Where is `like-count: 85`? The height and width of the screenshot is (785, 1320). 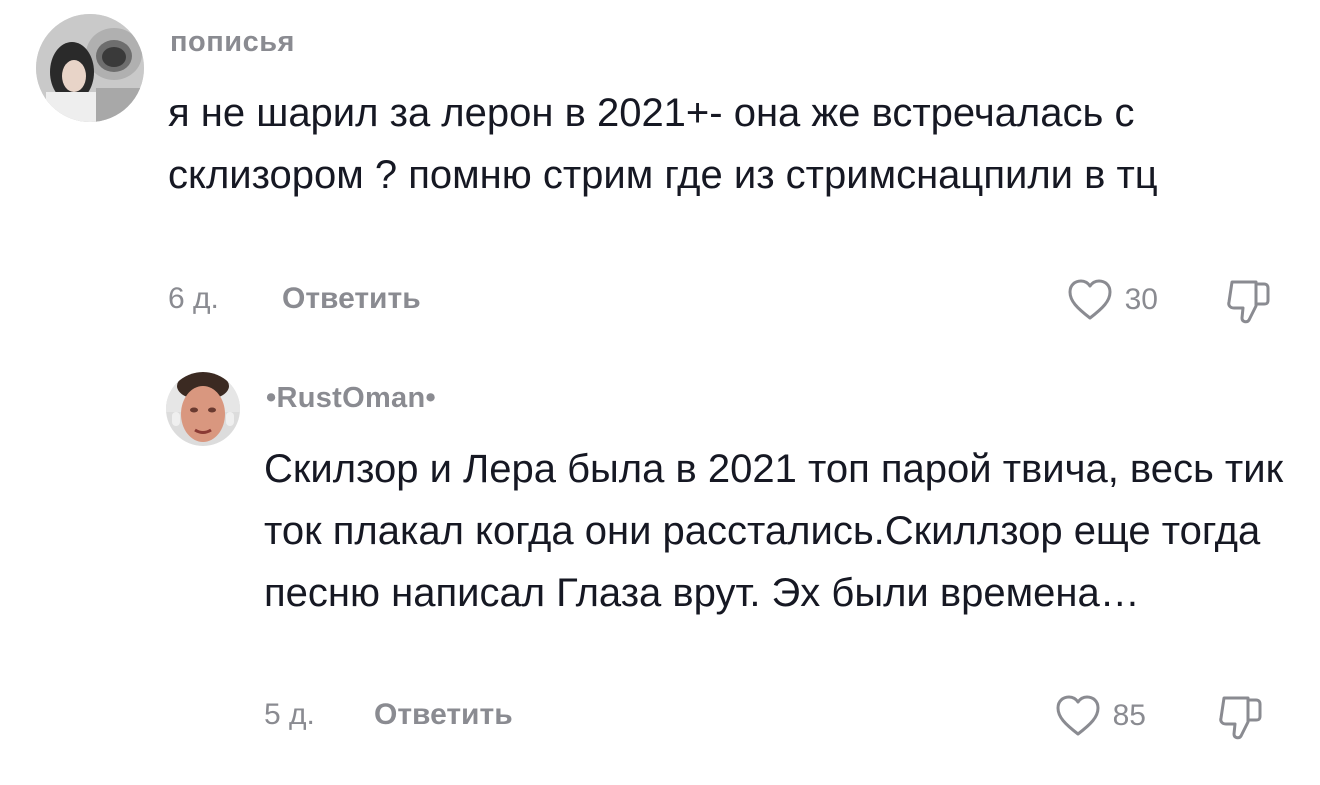 like-count: 85 is located at coordinates (1129, 715).